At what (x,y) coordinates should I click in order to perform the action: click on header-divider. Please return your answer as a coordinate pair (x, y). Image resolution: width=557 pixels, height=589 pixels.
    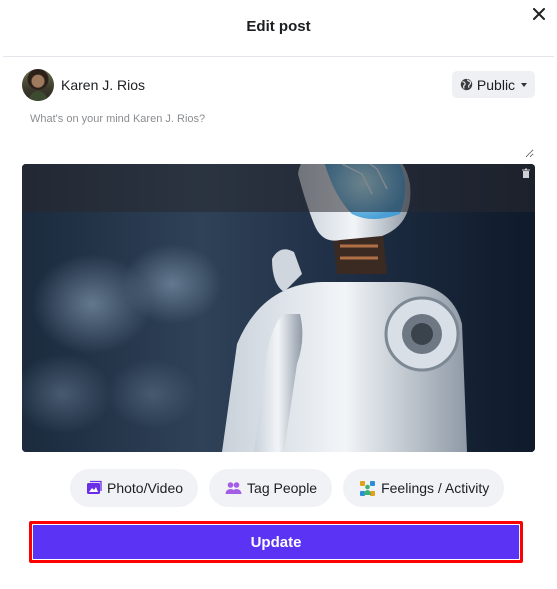
    Looking at the image, I should click on (278, 56).